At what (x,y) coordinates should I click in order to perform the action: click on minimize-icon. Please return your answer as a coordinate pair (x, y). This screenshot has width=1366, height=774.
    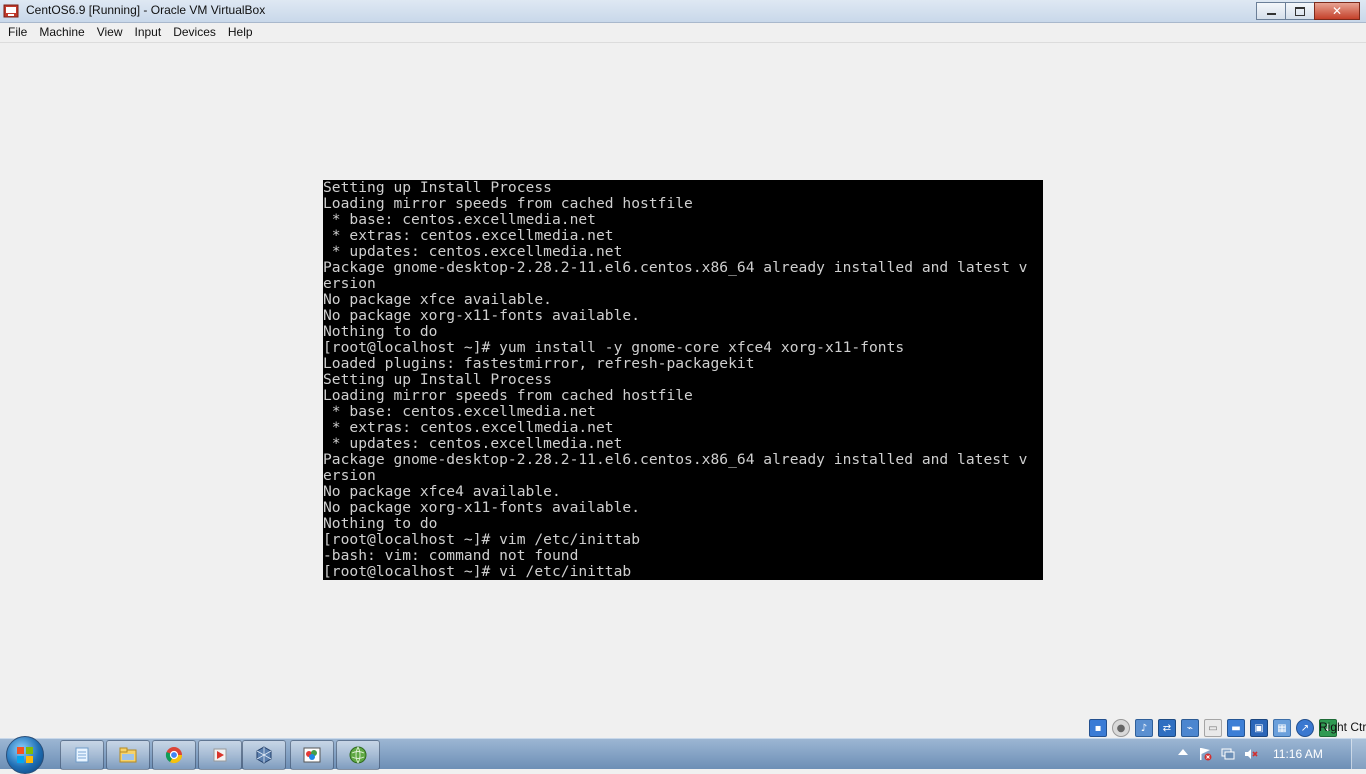
    Looking at the image, I should click on (1271, 14).